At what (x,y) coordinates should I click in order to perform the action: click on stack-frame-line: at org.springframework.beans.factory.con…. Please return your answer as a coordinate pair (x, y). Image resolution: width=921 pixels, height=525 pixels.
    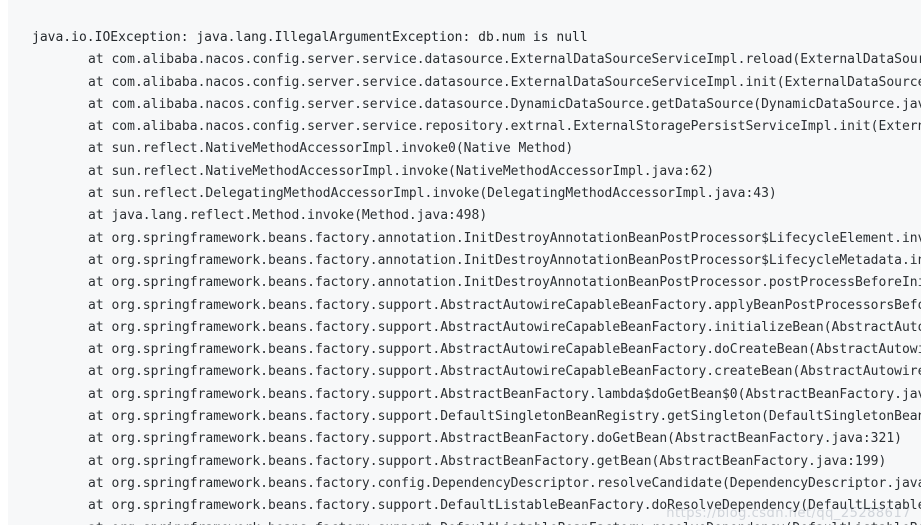
    Looking at the image, I should click on (504, 483).